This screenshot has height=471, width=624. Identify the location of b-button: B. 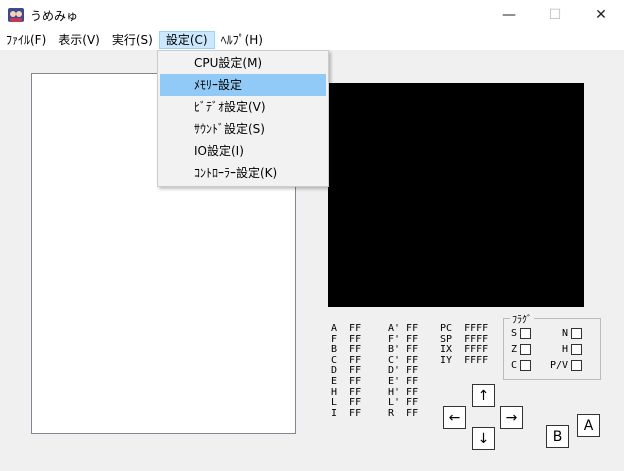
(557, 436).